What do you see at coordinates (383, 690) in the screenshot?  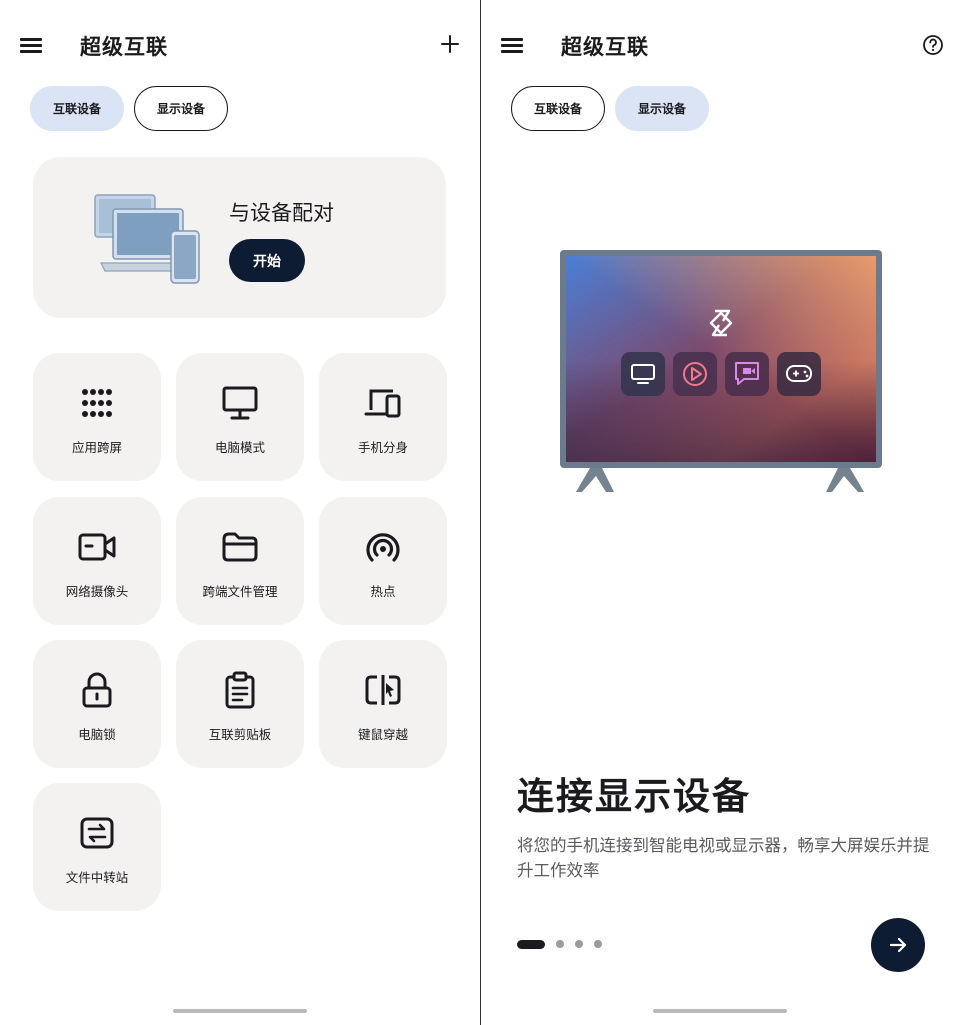 I see `keyboard-mouse-icon` at bounding box center [383, 690].